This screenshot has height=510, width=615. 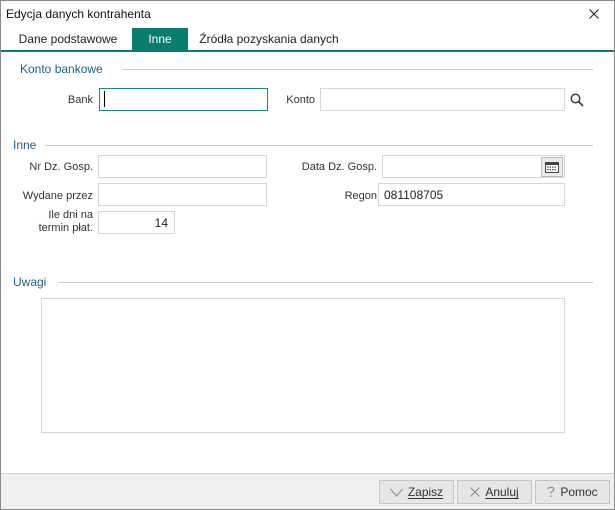 What do you see at coordinates (182, 194) in the screenshot?
I see `wydane-przez-input` at bounding box center [182, 194].